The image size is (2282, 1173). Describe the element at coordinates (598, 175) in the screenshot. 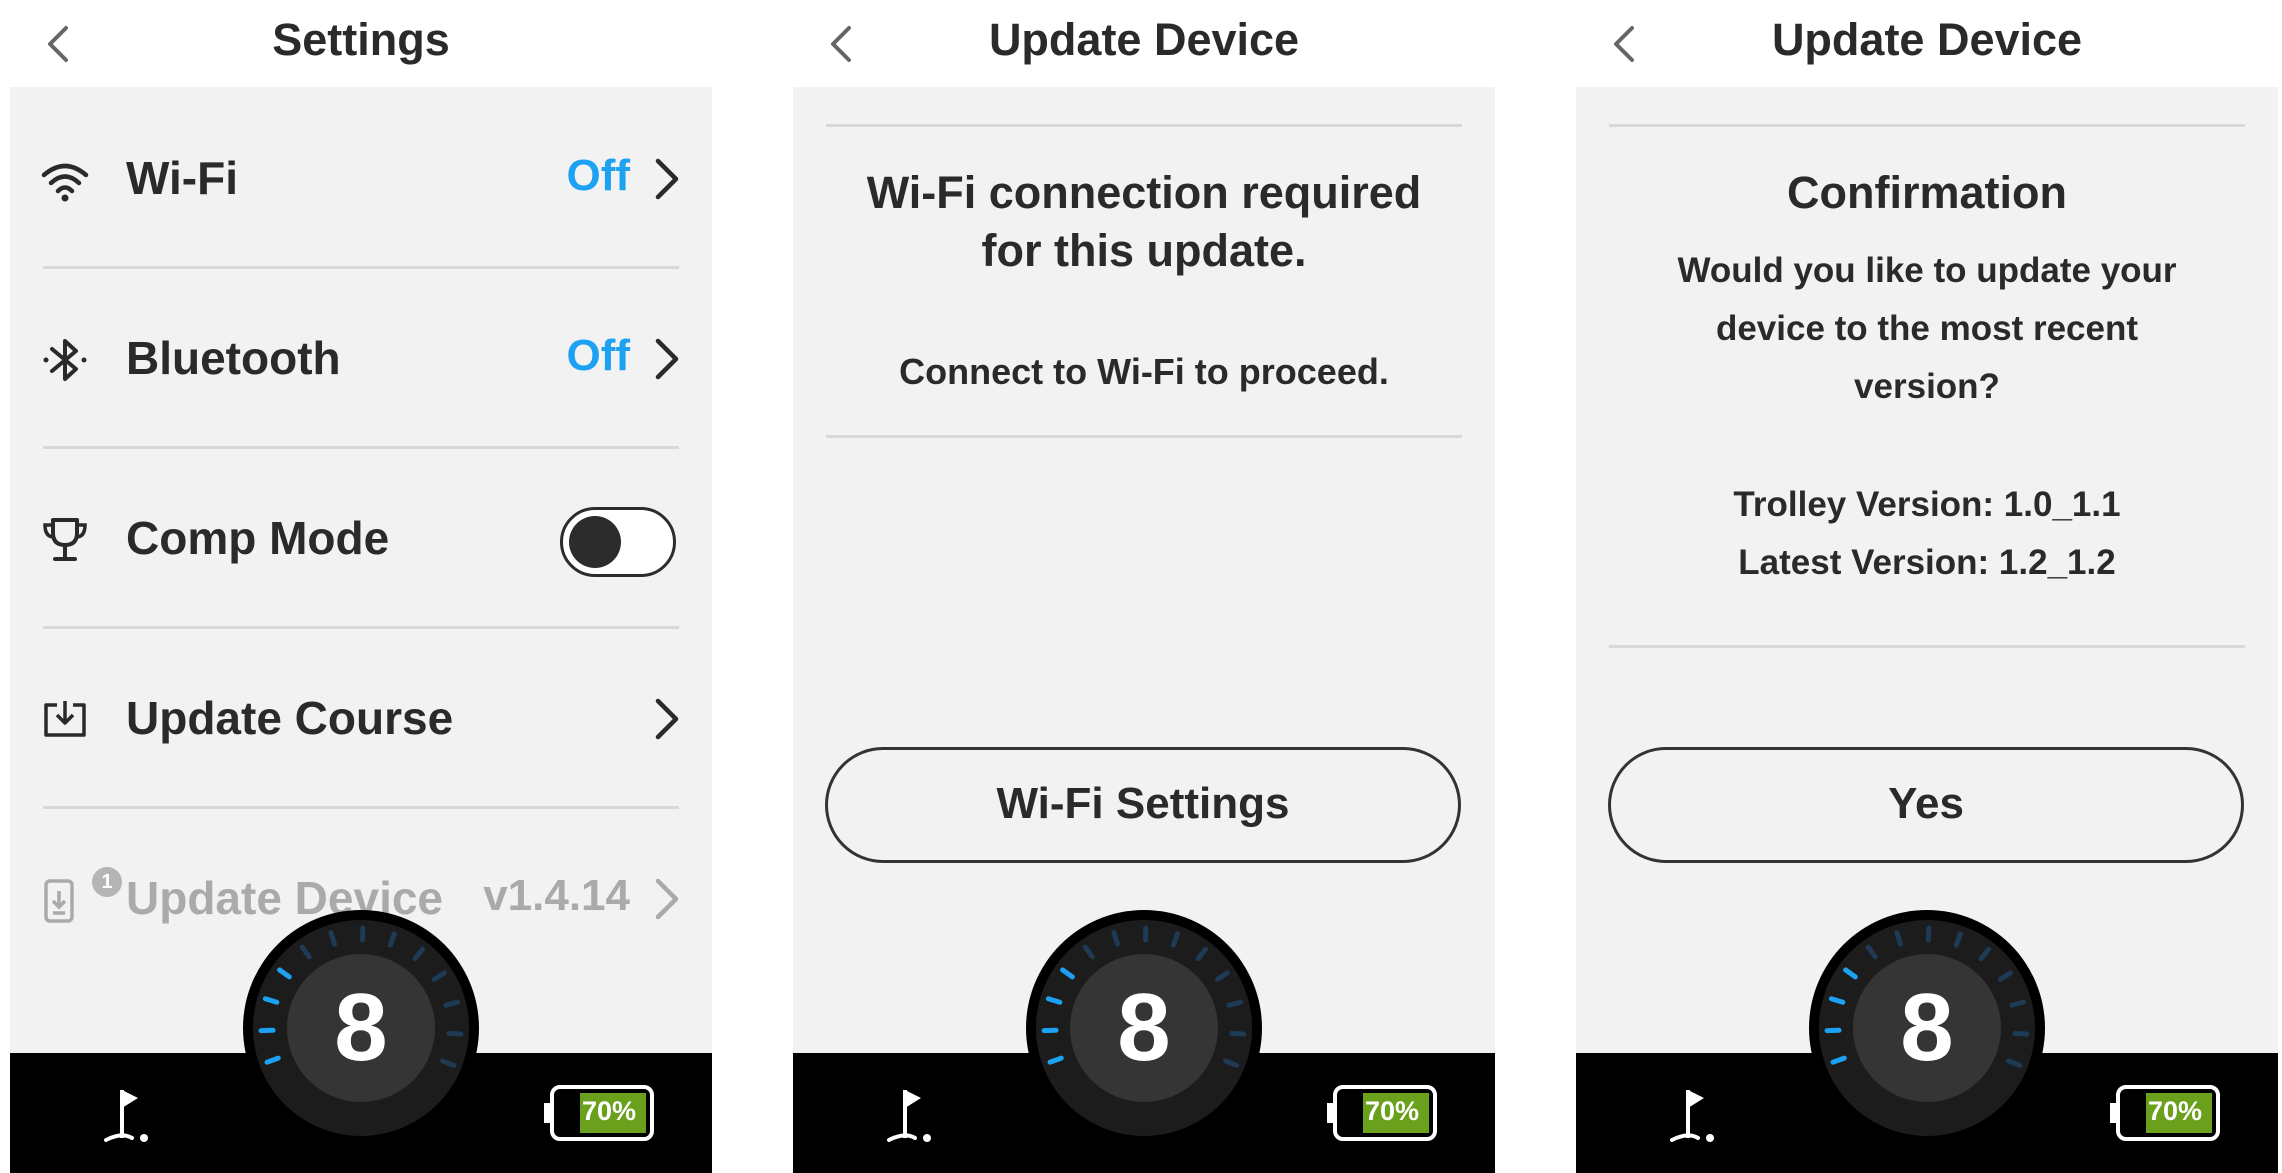

I see `wifi-status: Off` at that location.